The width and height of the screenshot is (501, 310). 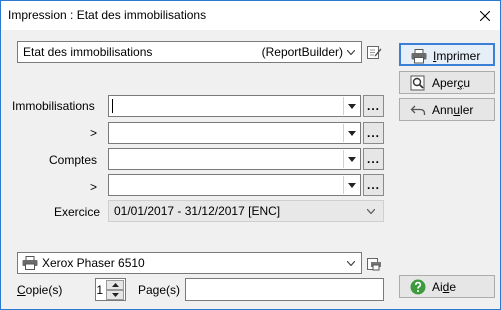 What do you see at coordinates (40, 290) in the screenshot?
I see `copies-label: Copie(s)` at bounding box center [40, 290].